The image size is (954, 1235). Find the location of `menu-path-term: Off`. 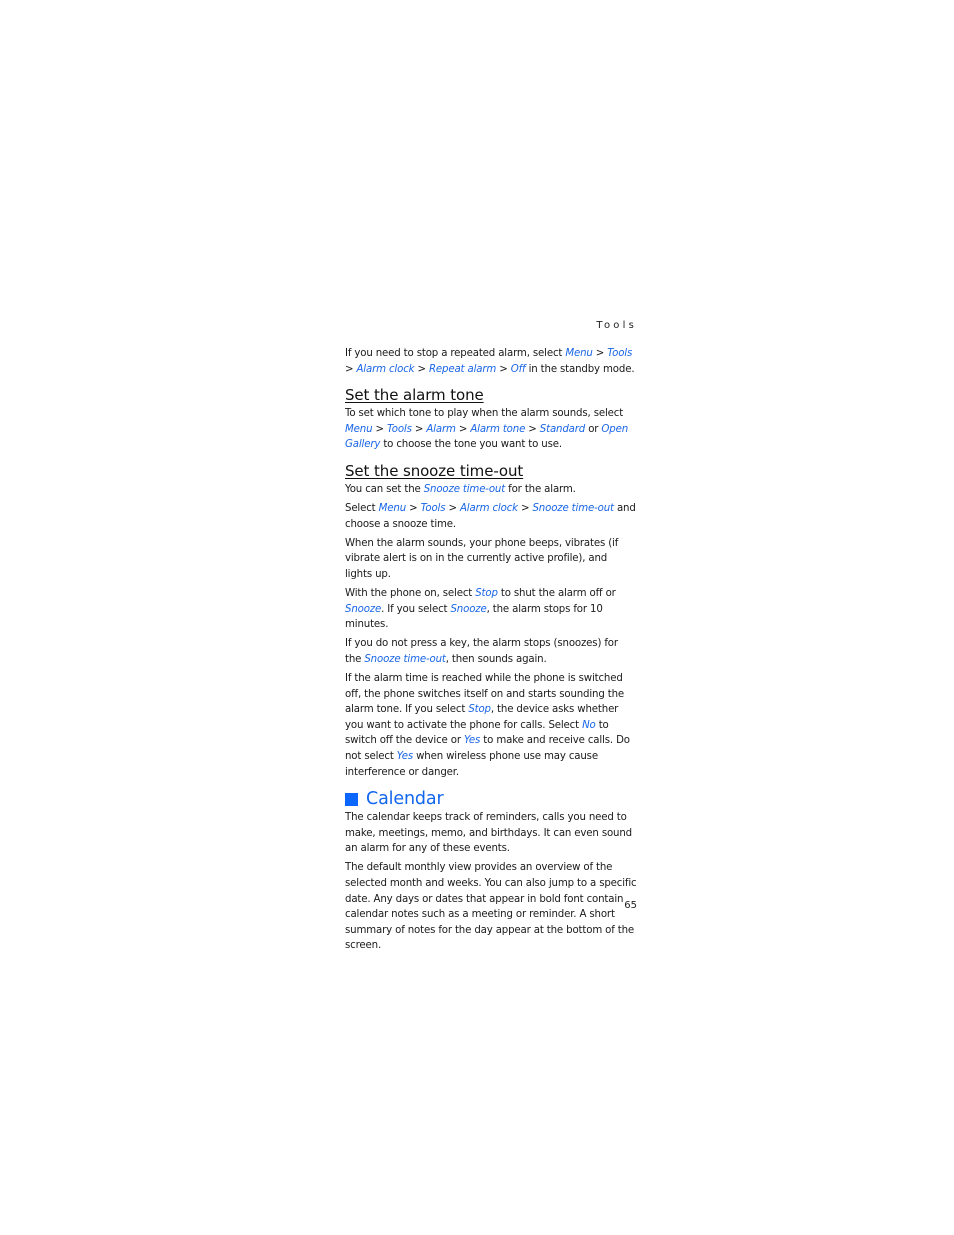

menu-path-term: Off is located at coordinates (518, 369).